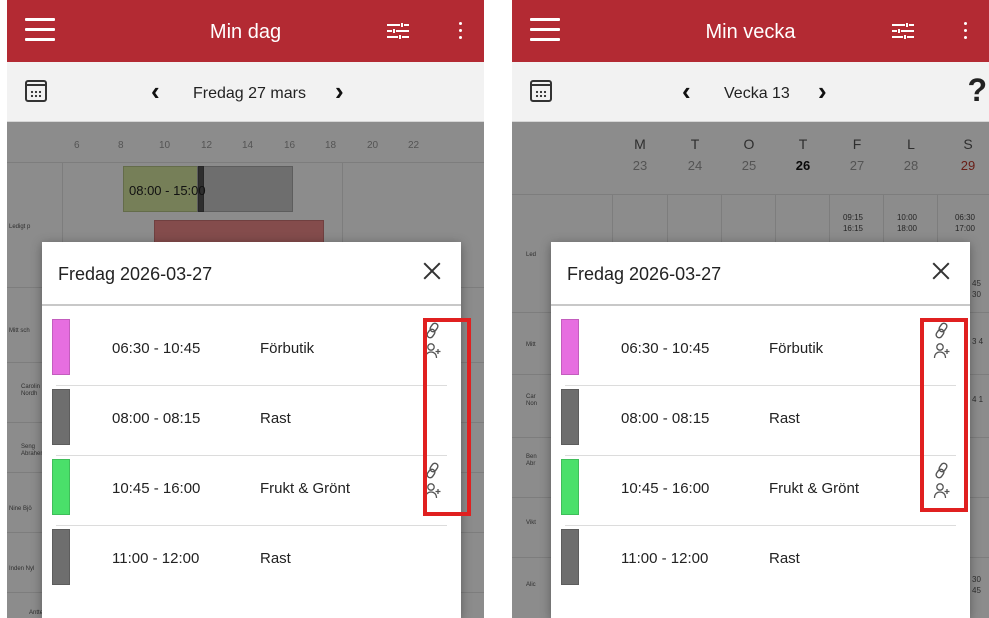  What do you see at coordinates (757, 93) in the screenshot?
I see `current-week-label: Vecka 13` at bounding box center [757, 93].